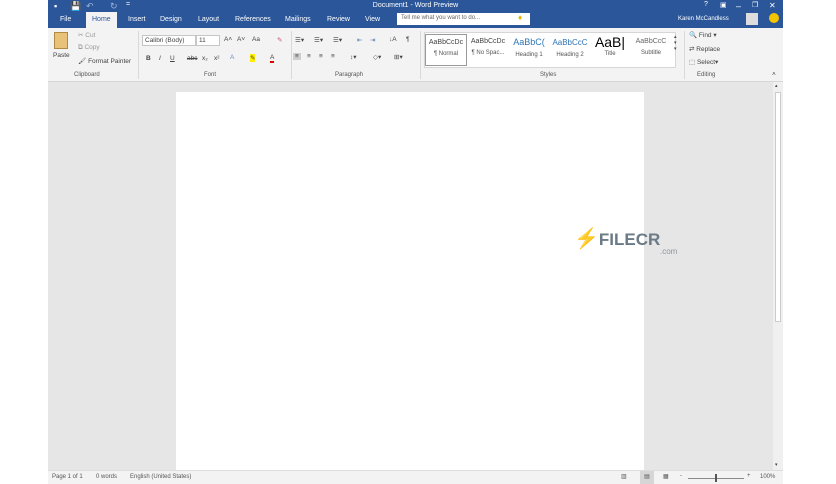  What do you see at coordinates (666, 476) in the screenshot?
I see `web-layout-icon: ▦` at bounding box center [666, 476].